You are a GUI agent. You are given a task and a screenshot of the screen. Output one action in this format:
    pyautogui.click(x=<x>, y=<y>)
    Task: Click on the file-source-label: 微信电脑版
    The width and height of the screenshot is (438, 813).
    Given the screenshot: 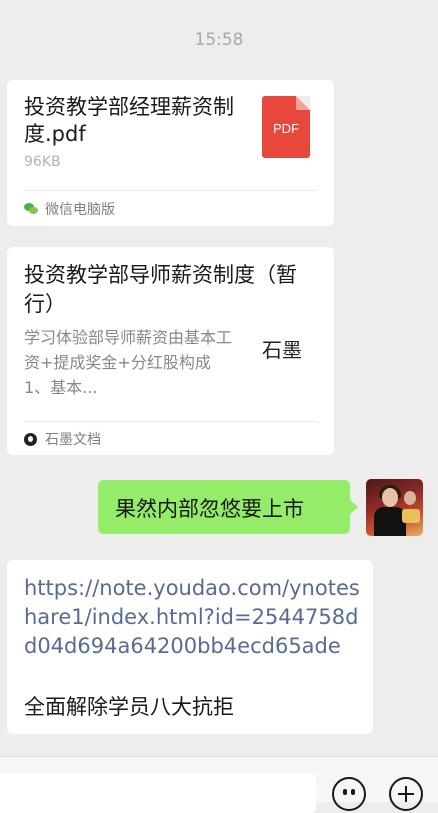 What is the action you would take?
    pyautogui.click(x=80, y=210)
    